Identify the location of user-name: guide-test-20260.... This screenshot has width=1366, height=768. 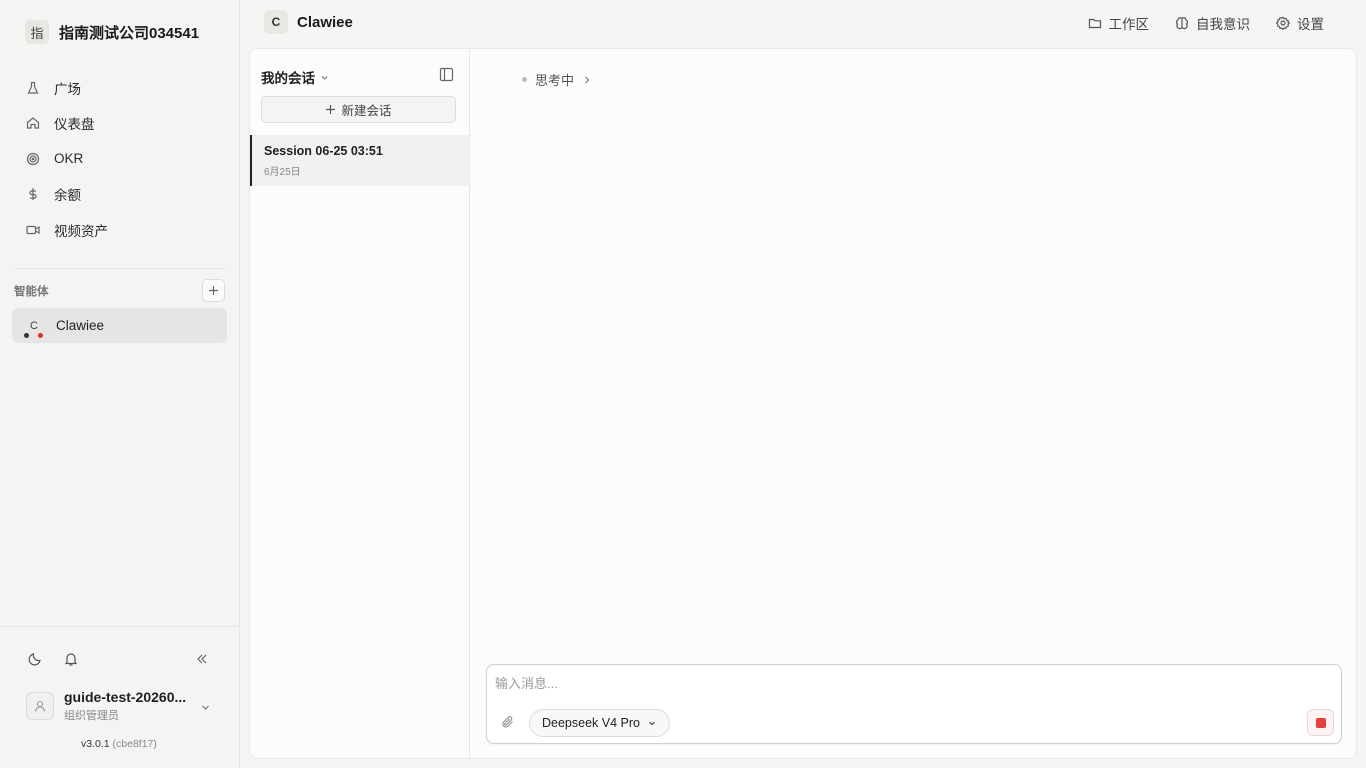
(125, 697).